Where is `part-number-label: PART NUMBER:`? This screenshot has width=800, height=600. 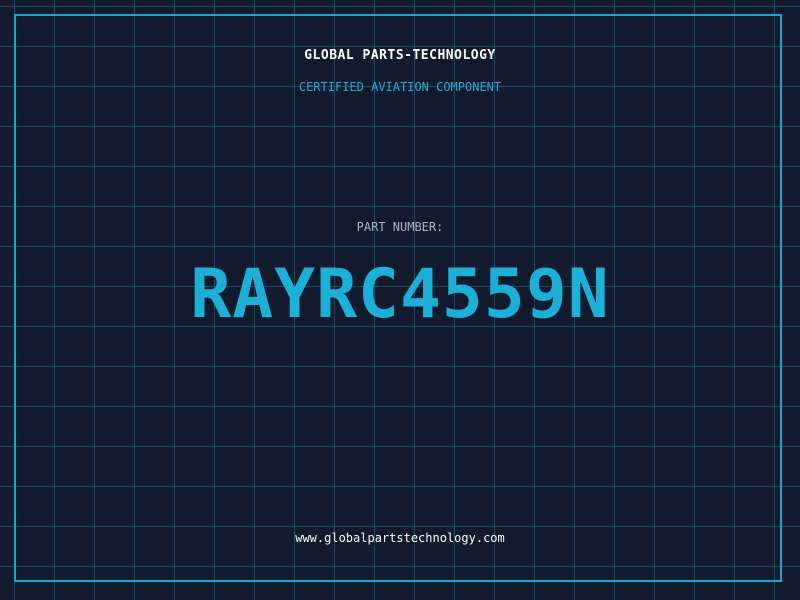 part-number-label: PART NUMBER: is located at coordinates (400, 227).